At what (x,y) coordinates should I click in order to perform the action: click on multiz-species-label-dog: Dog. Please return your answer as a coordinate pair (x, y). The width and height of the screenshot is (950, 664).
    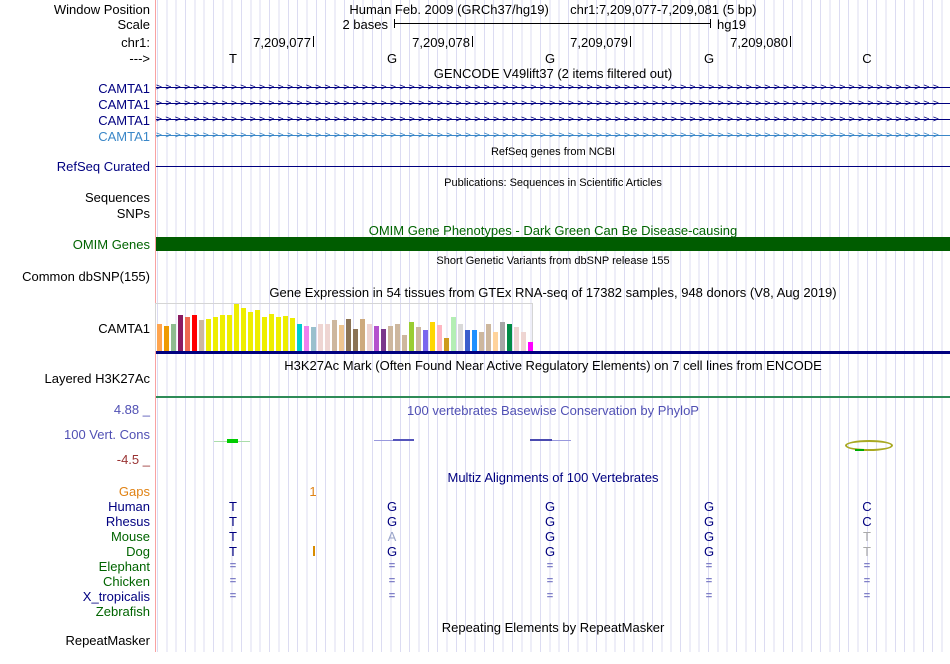
    Looking at the image, I should click on (138, 551).